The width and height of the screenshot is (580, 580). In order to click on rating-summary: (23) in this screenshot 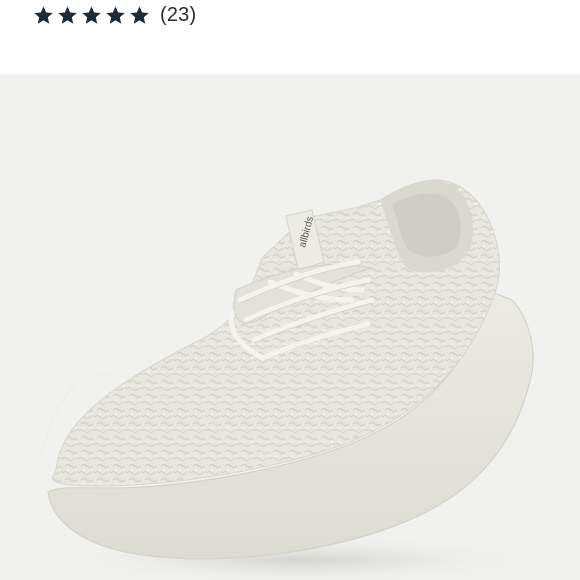, I will do `click(114, 15)`.